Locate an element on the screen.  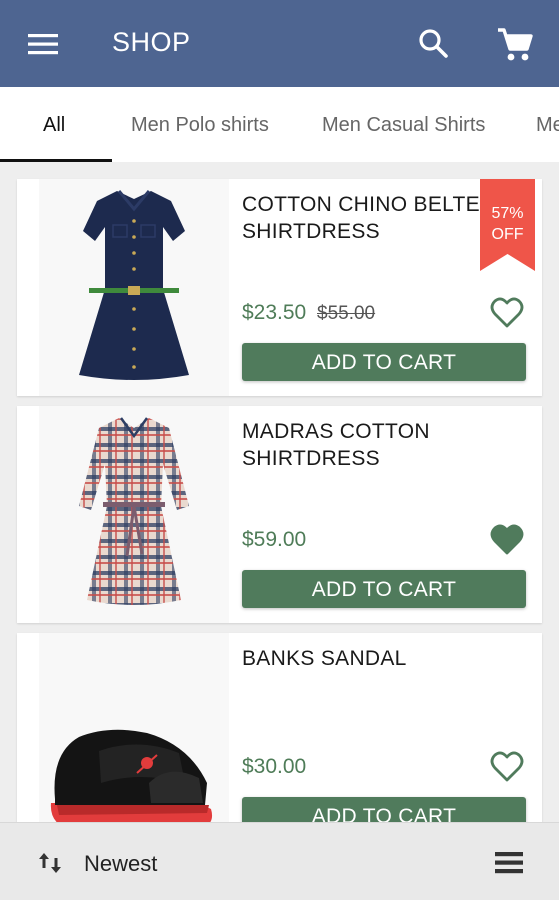
product-price: $30.00 is located at coordinates (274, 766).